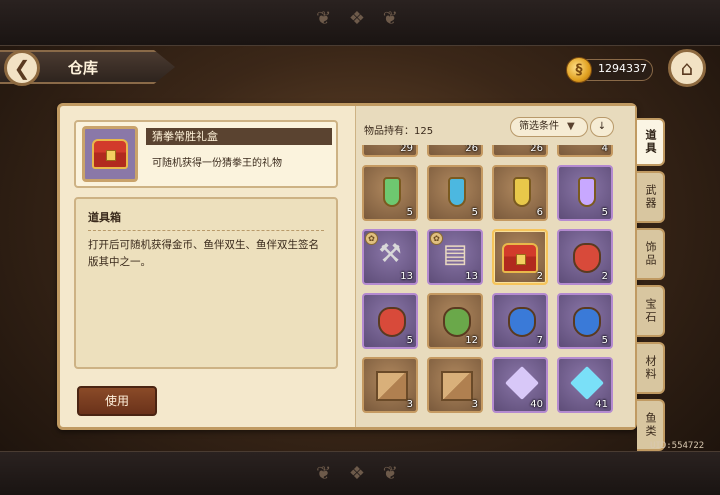 This screenshot has width=720, height=495. What do you see at coordinates (622, 68) in the screenshot?
I see `gold-amount: 1294337` at bounding box center [622, 68].